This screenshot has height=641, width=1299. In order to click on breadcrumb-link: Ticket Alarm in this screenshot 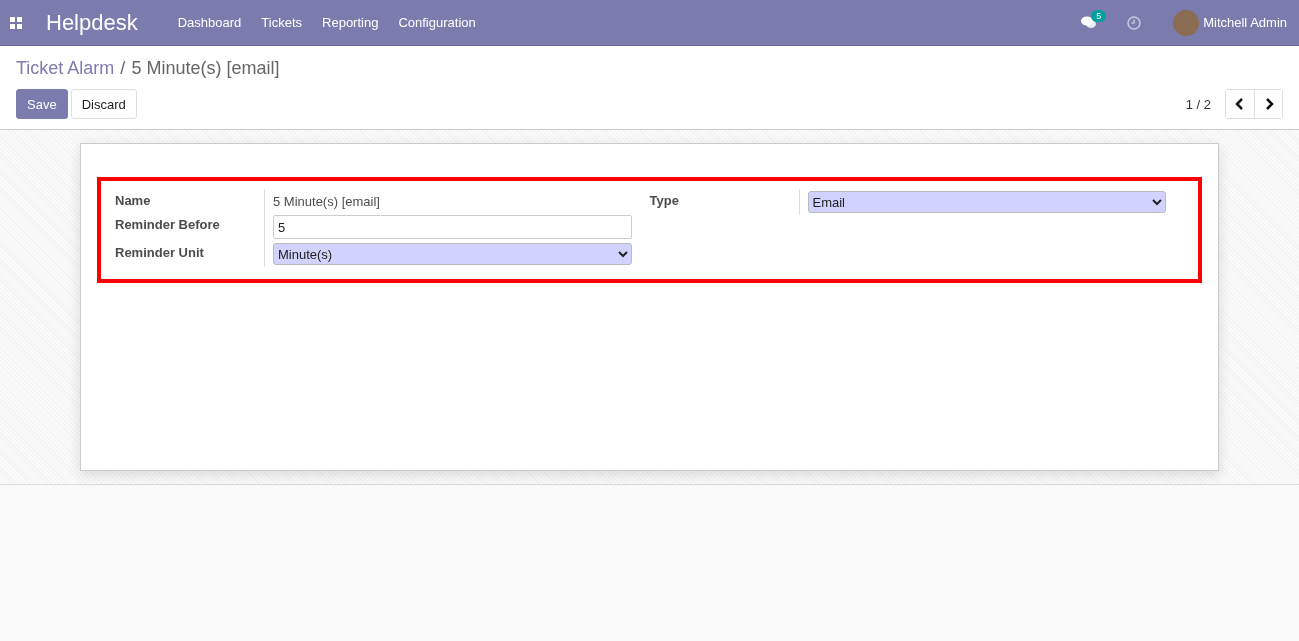, I will do `click(65, 68)`.